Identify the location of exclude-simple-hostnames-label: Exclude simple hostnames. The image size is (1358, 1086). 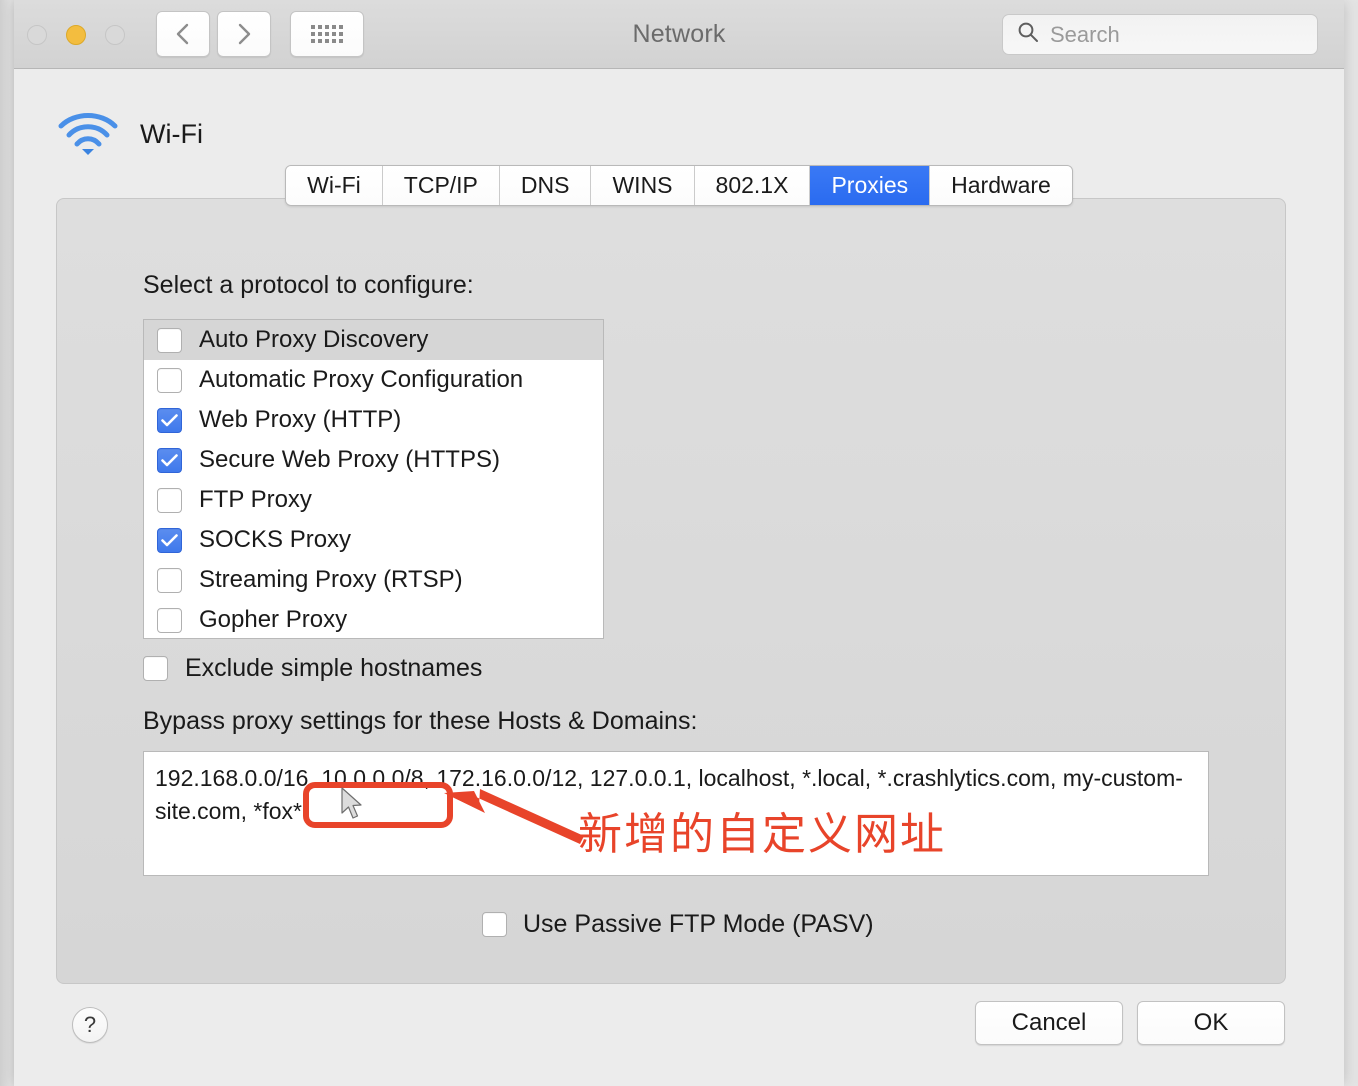
(334, 668).